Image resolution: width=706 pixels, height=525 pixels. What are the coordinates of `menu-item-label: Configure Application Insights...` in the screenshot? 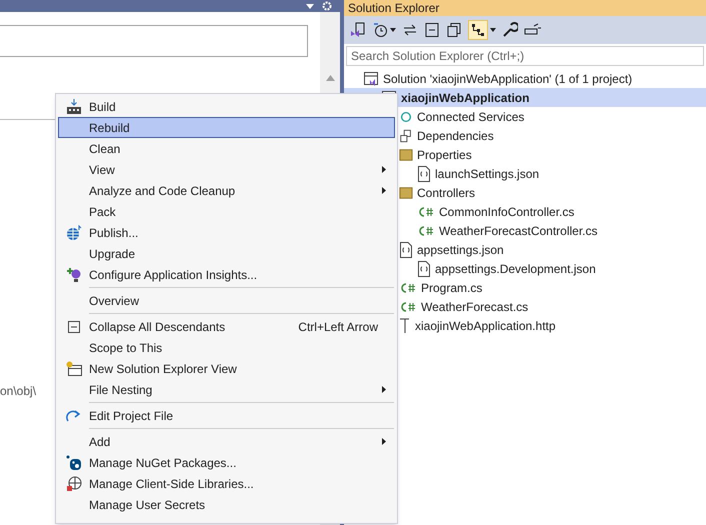 It's located at (173, 275).